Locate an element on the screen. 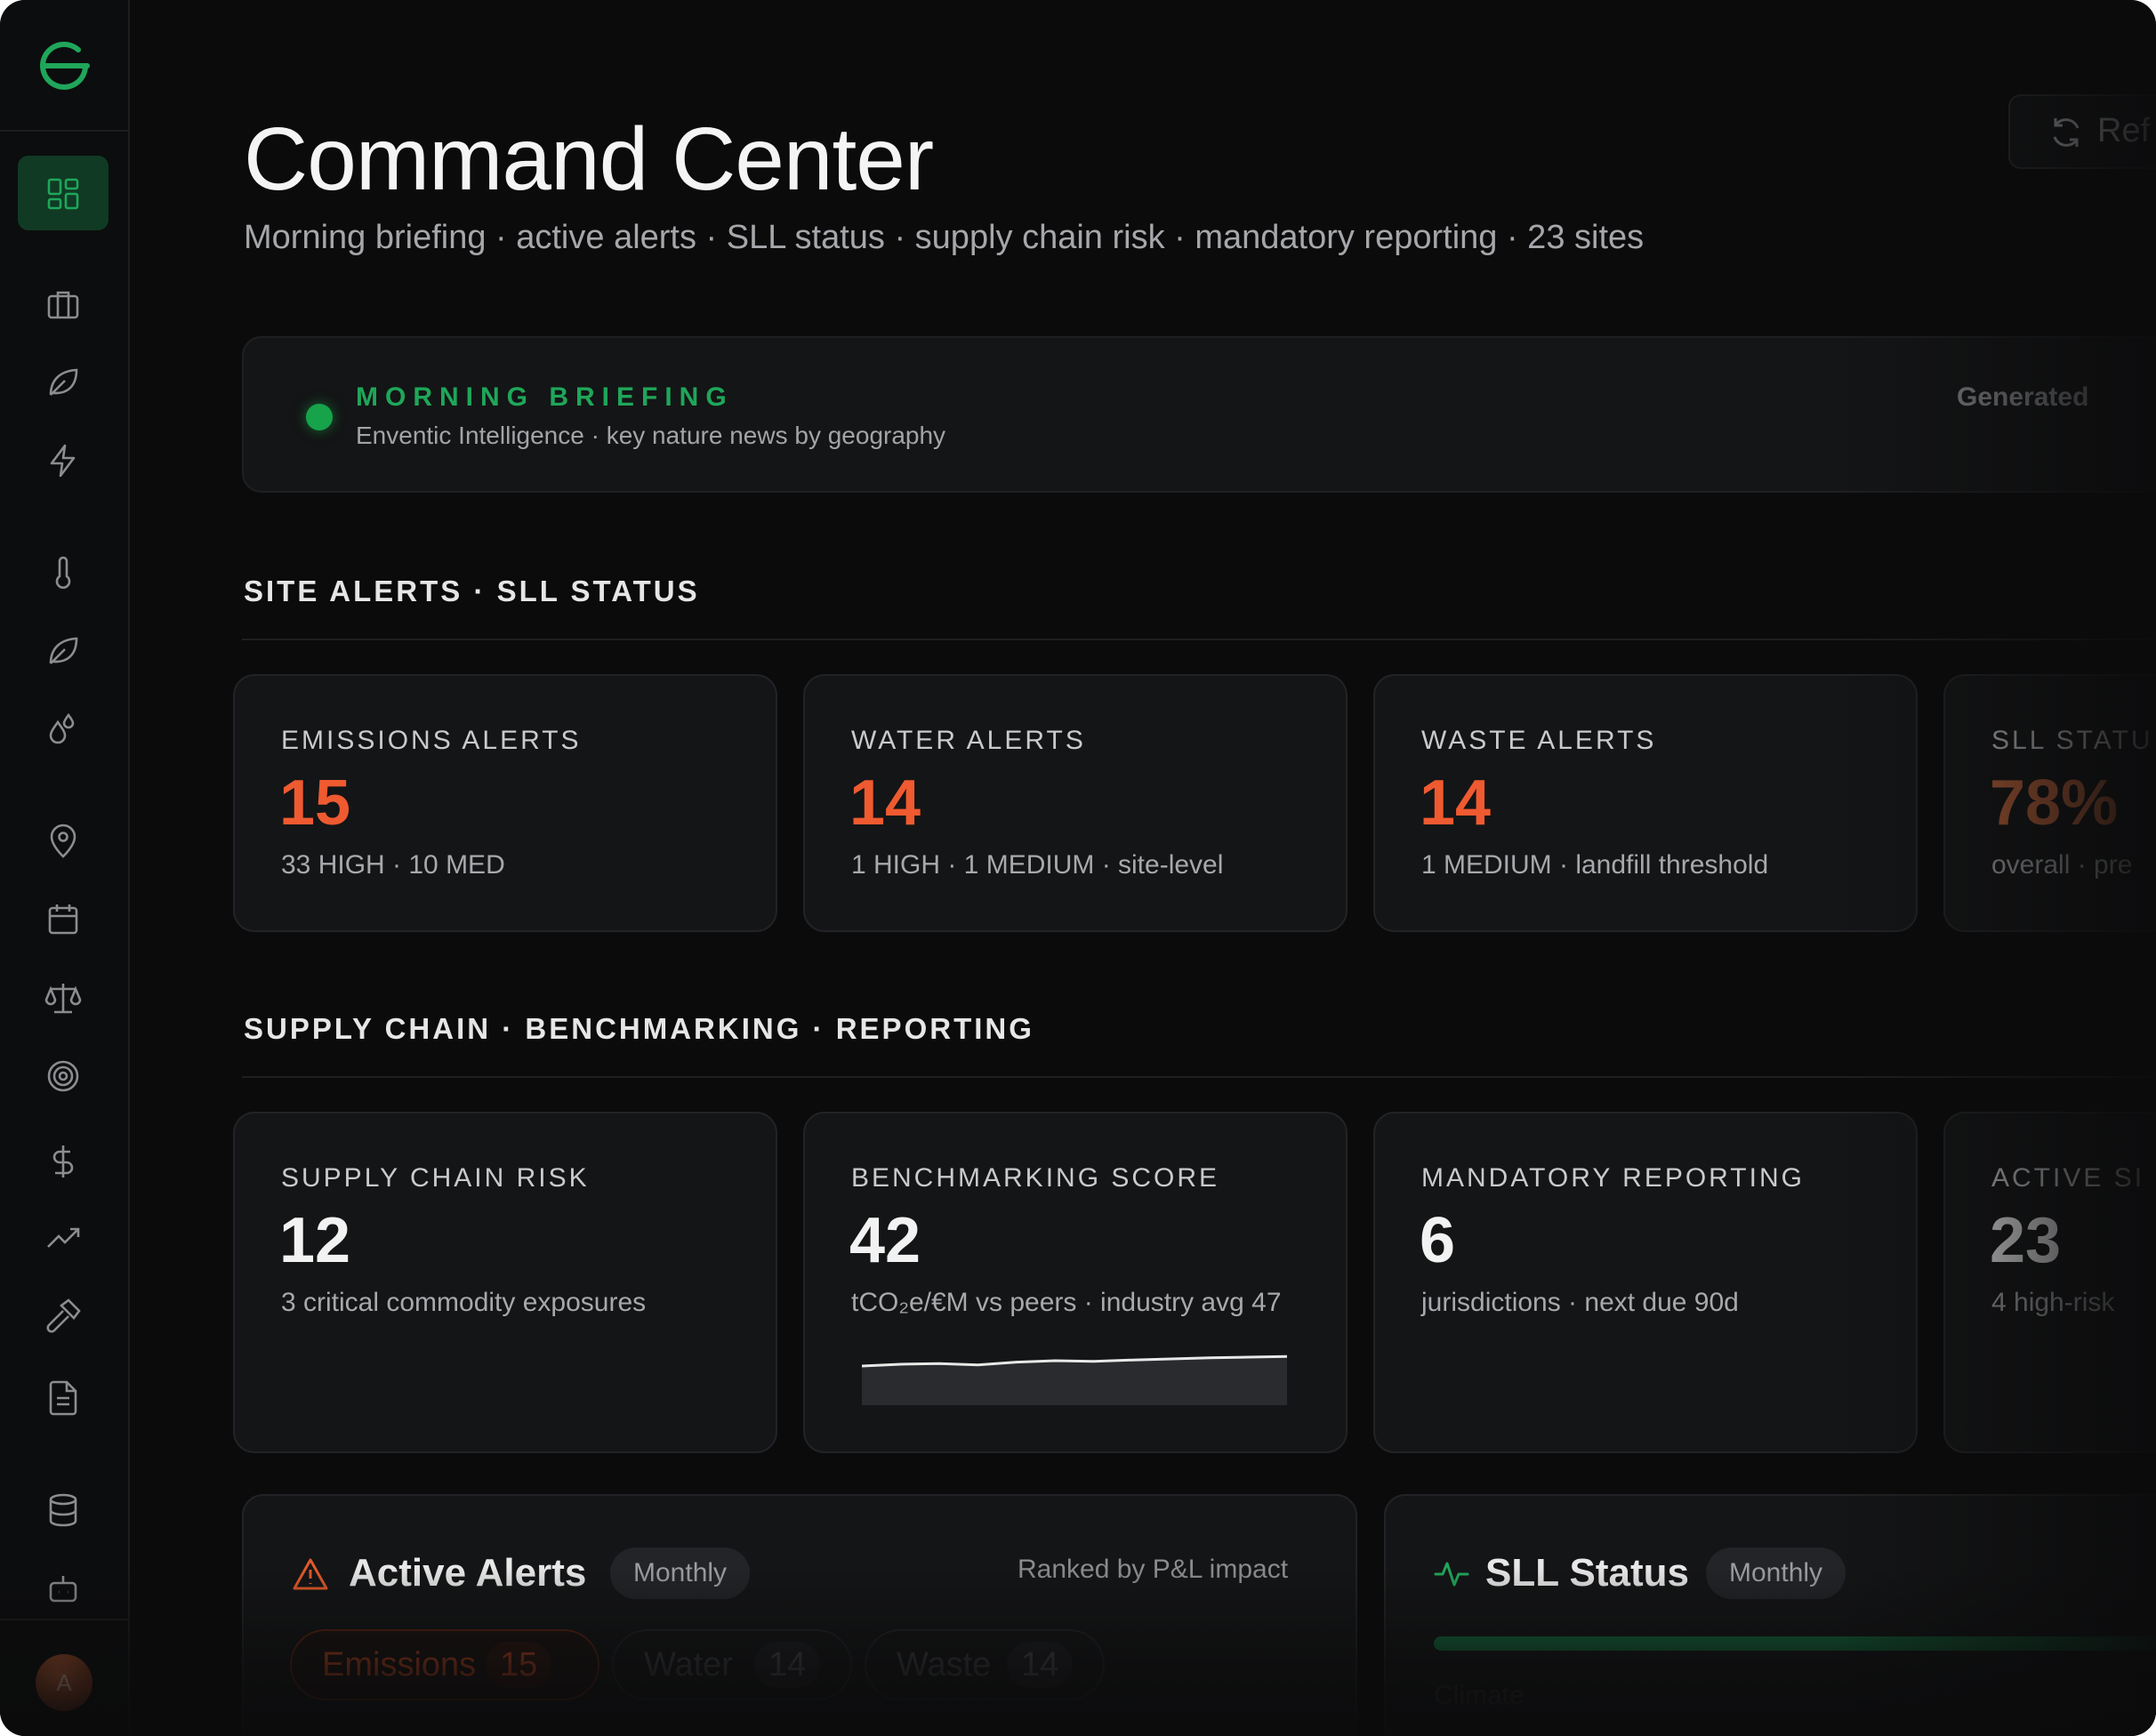  enventic-logo-icon is located at coordinates (65, 65).